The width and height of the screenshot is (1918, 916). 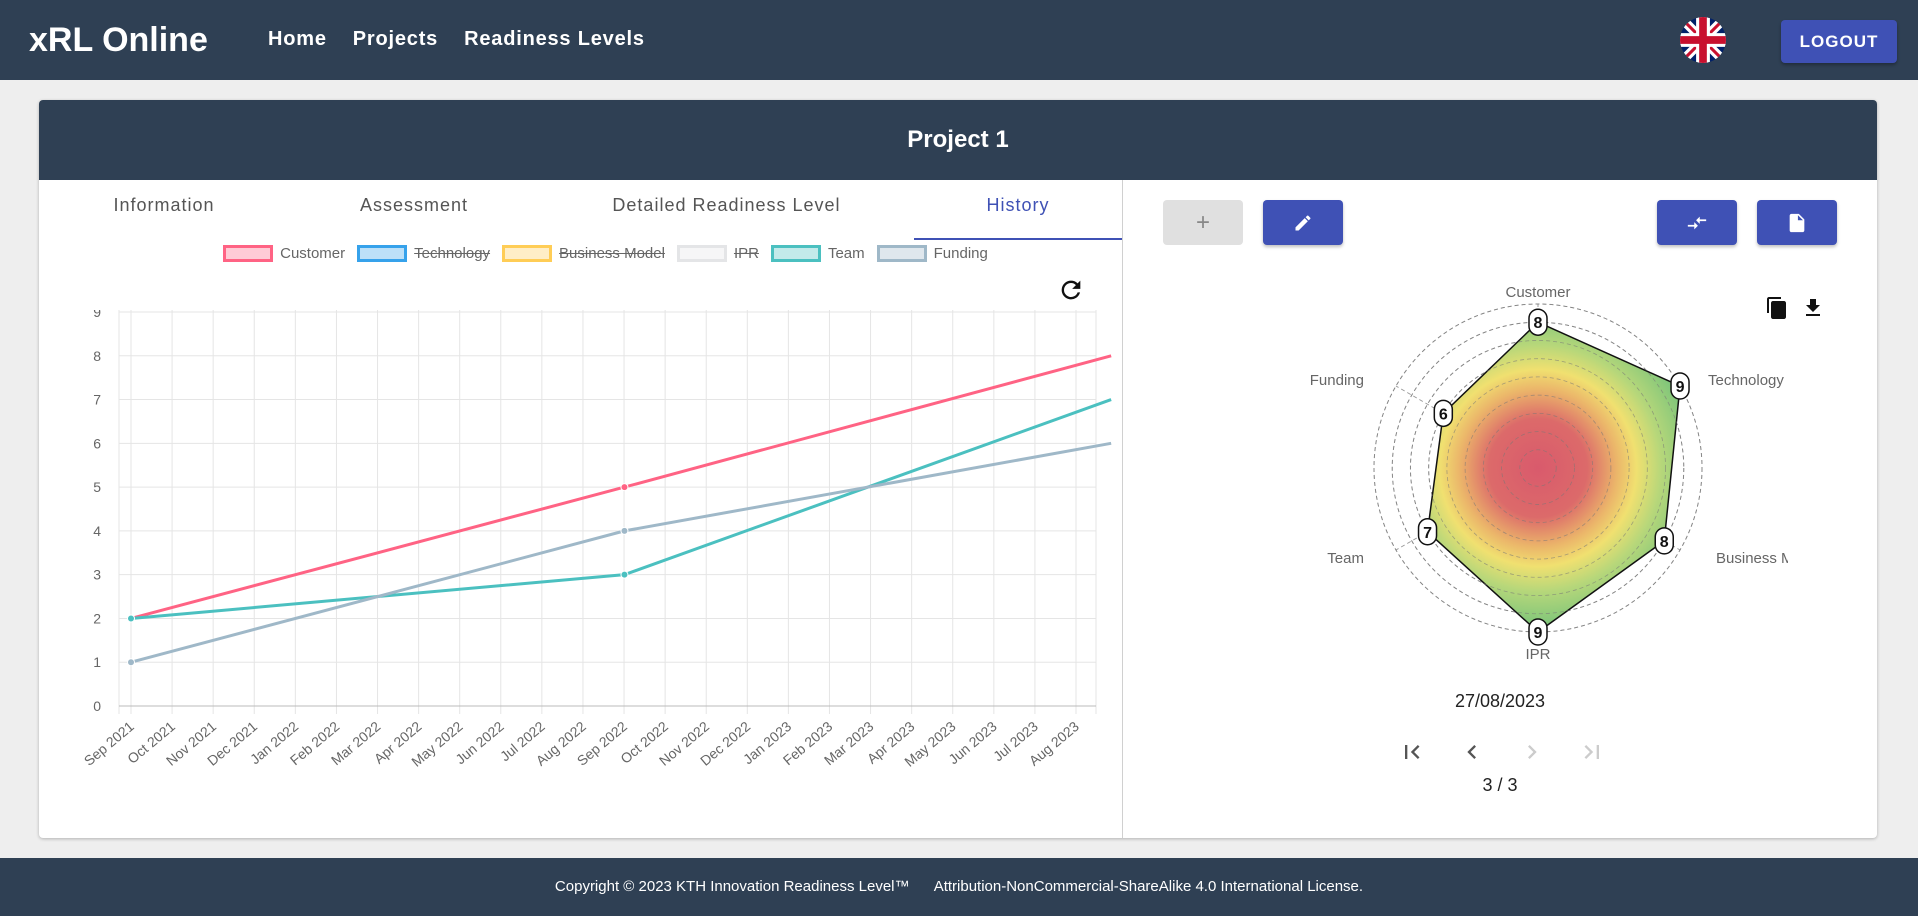 I want to click on radar-axis-label: Technology, so click(x=1746, y=380).